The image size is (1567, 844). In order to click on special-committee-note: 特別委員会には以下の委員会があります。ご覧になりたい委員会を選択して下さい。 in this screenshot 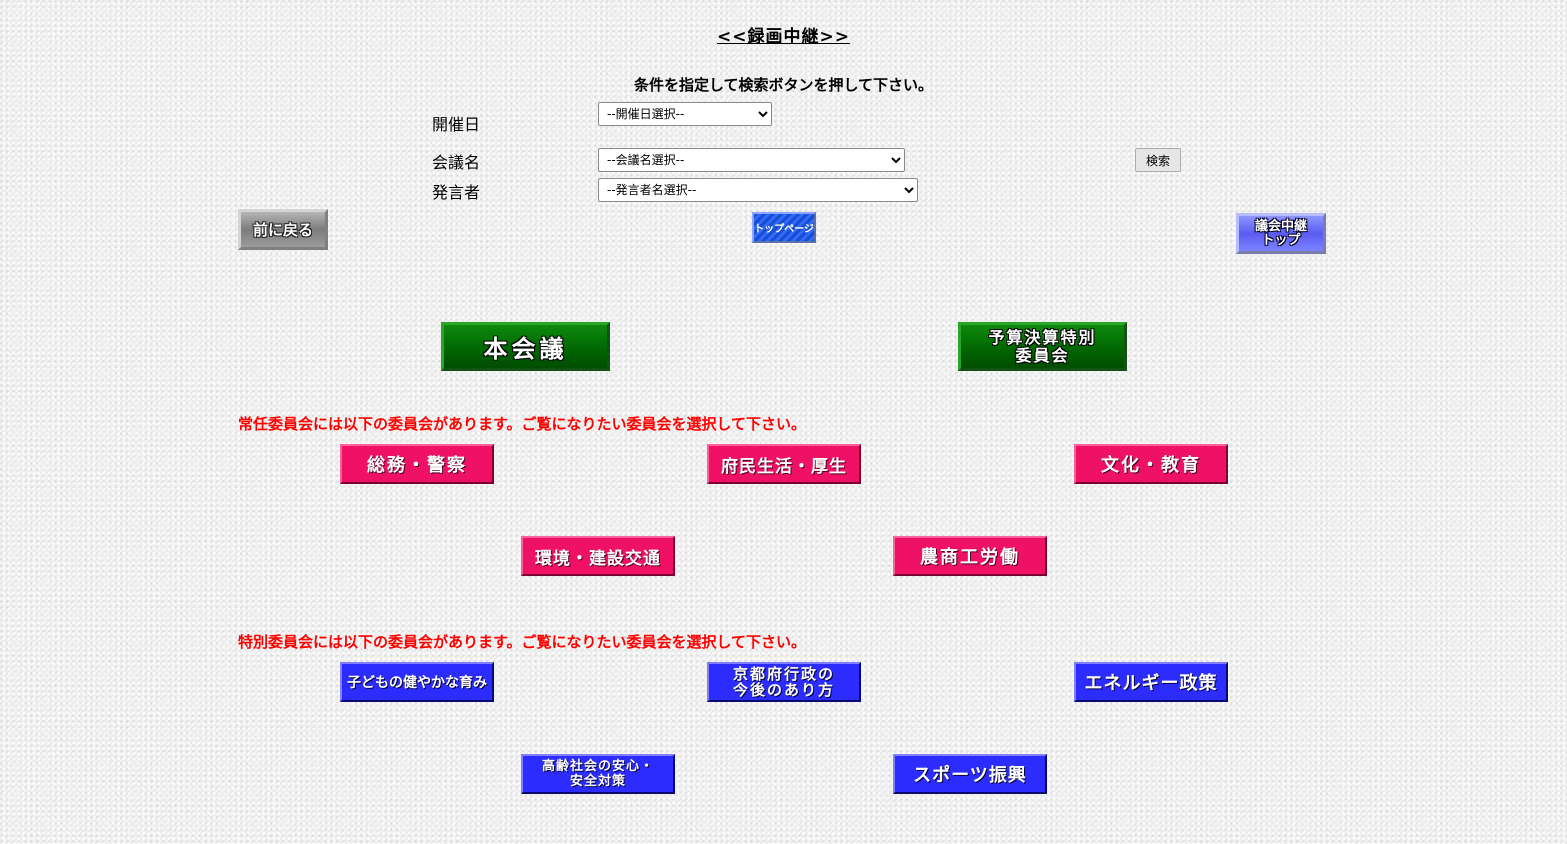, I will do `click(522, 642)`.